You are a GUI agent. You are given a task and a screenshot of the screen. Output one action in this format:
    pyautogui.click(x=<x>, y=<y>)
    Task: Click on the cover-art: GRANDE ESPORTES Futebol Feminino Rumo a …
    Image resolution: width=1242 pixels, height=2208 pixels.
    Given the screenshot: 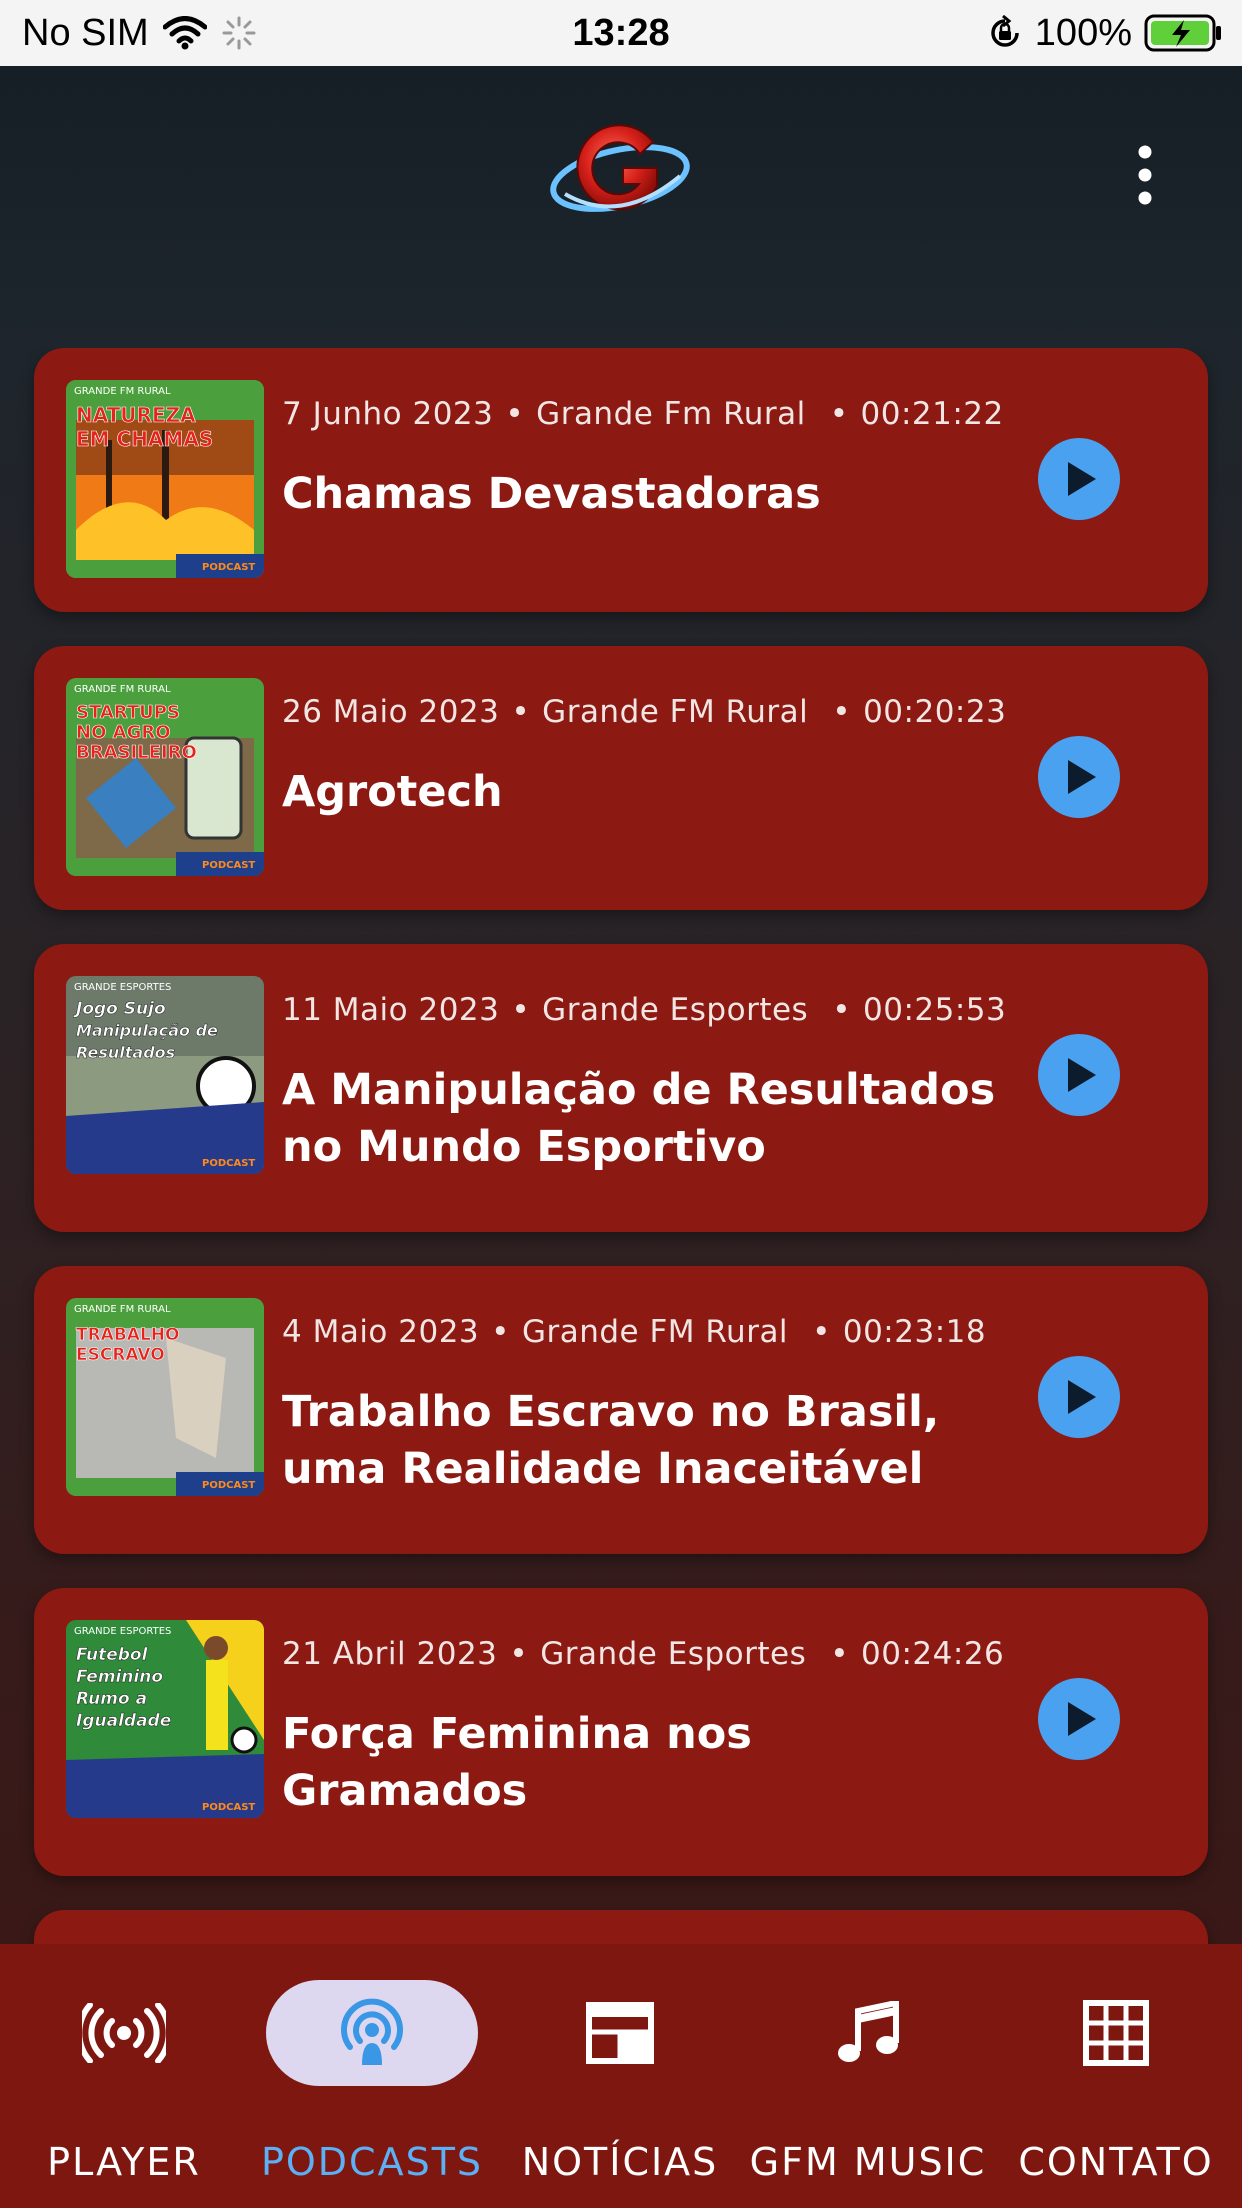 What is the action you would take?
    pyautogui.click(x=165, y=1719)
    